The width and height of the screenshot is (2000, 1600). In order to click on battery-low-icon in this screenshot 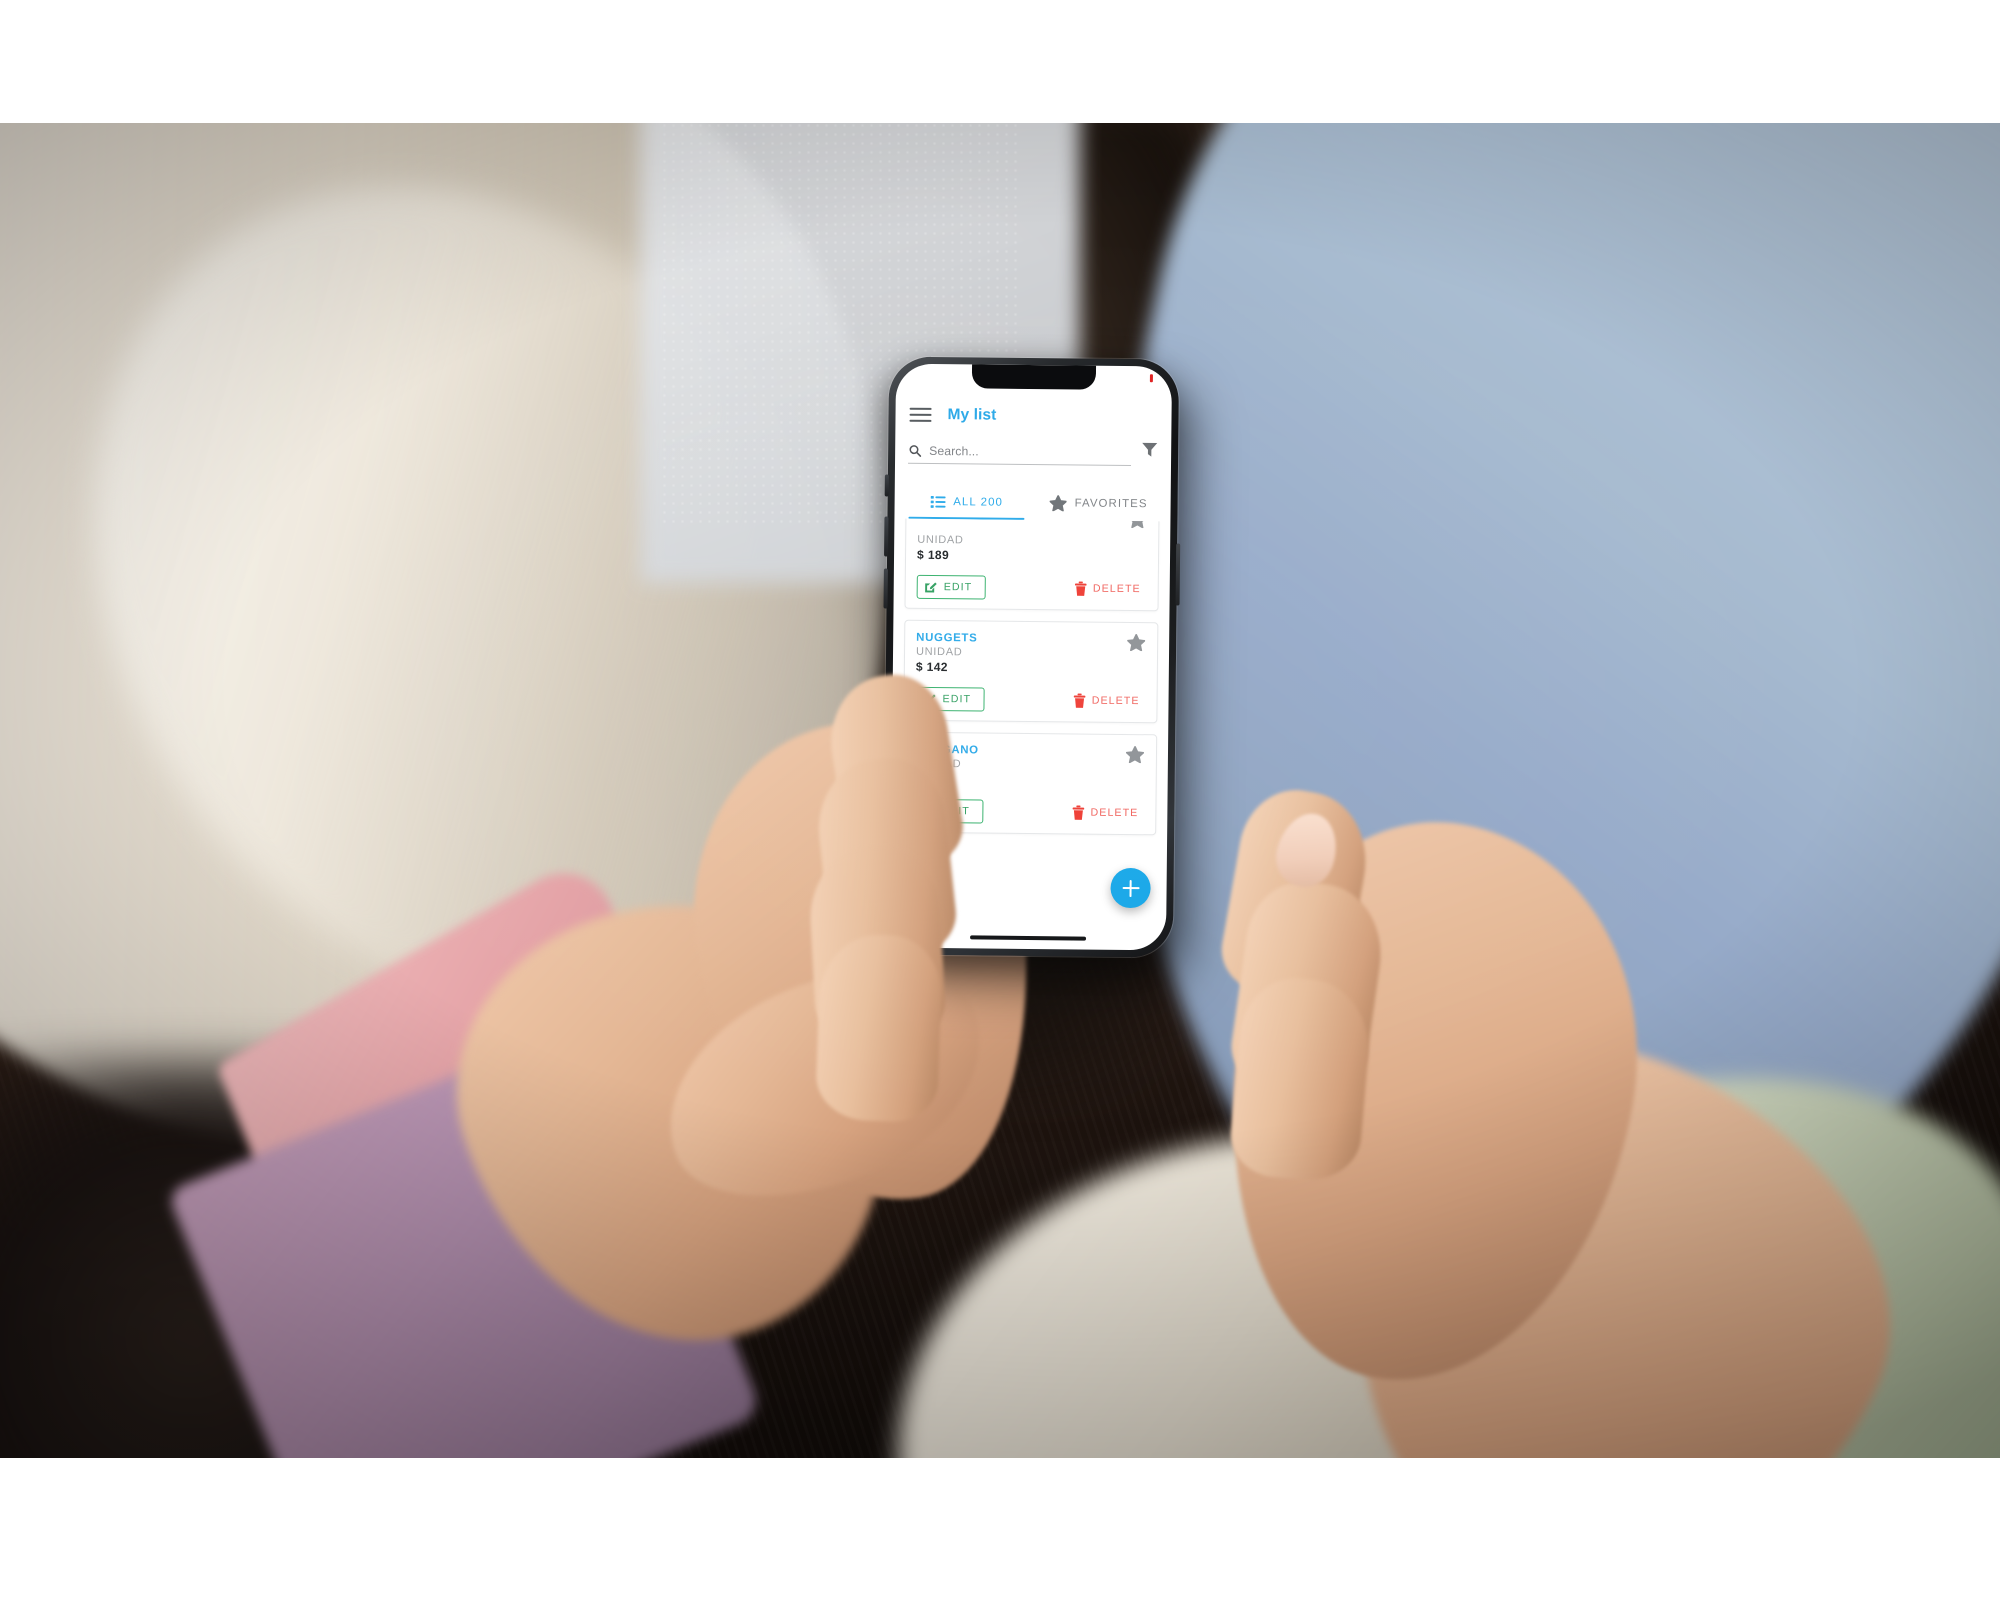, I will do `click(1151, 378)`.